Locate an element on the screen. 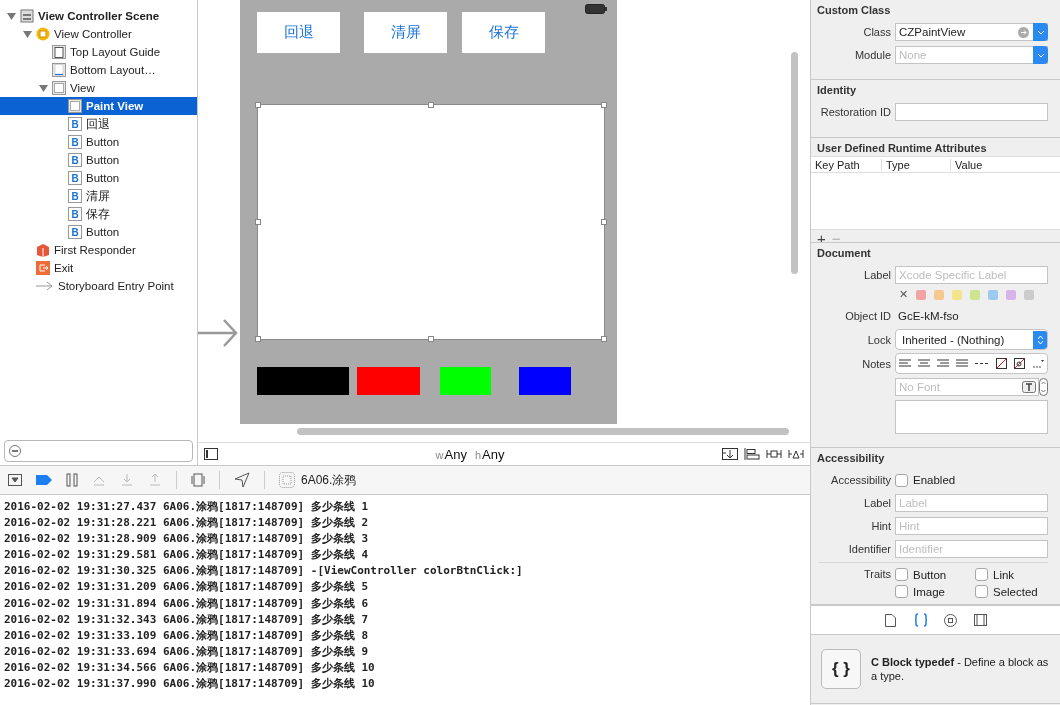 The height and width of the screenshot is (705, 1060). outline-row: Top Layout Guide is located at coordinates (98, 52).